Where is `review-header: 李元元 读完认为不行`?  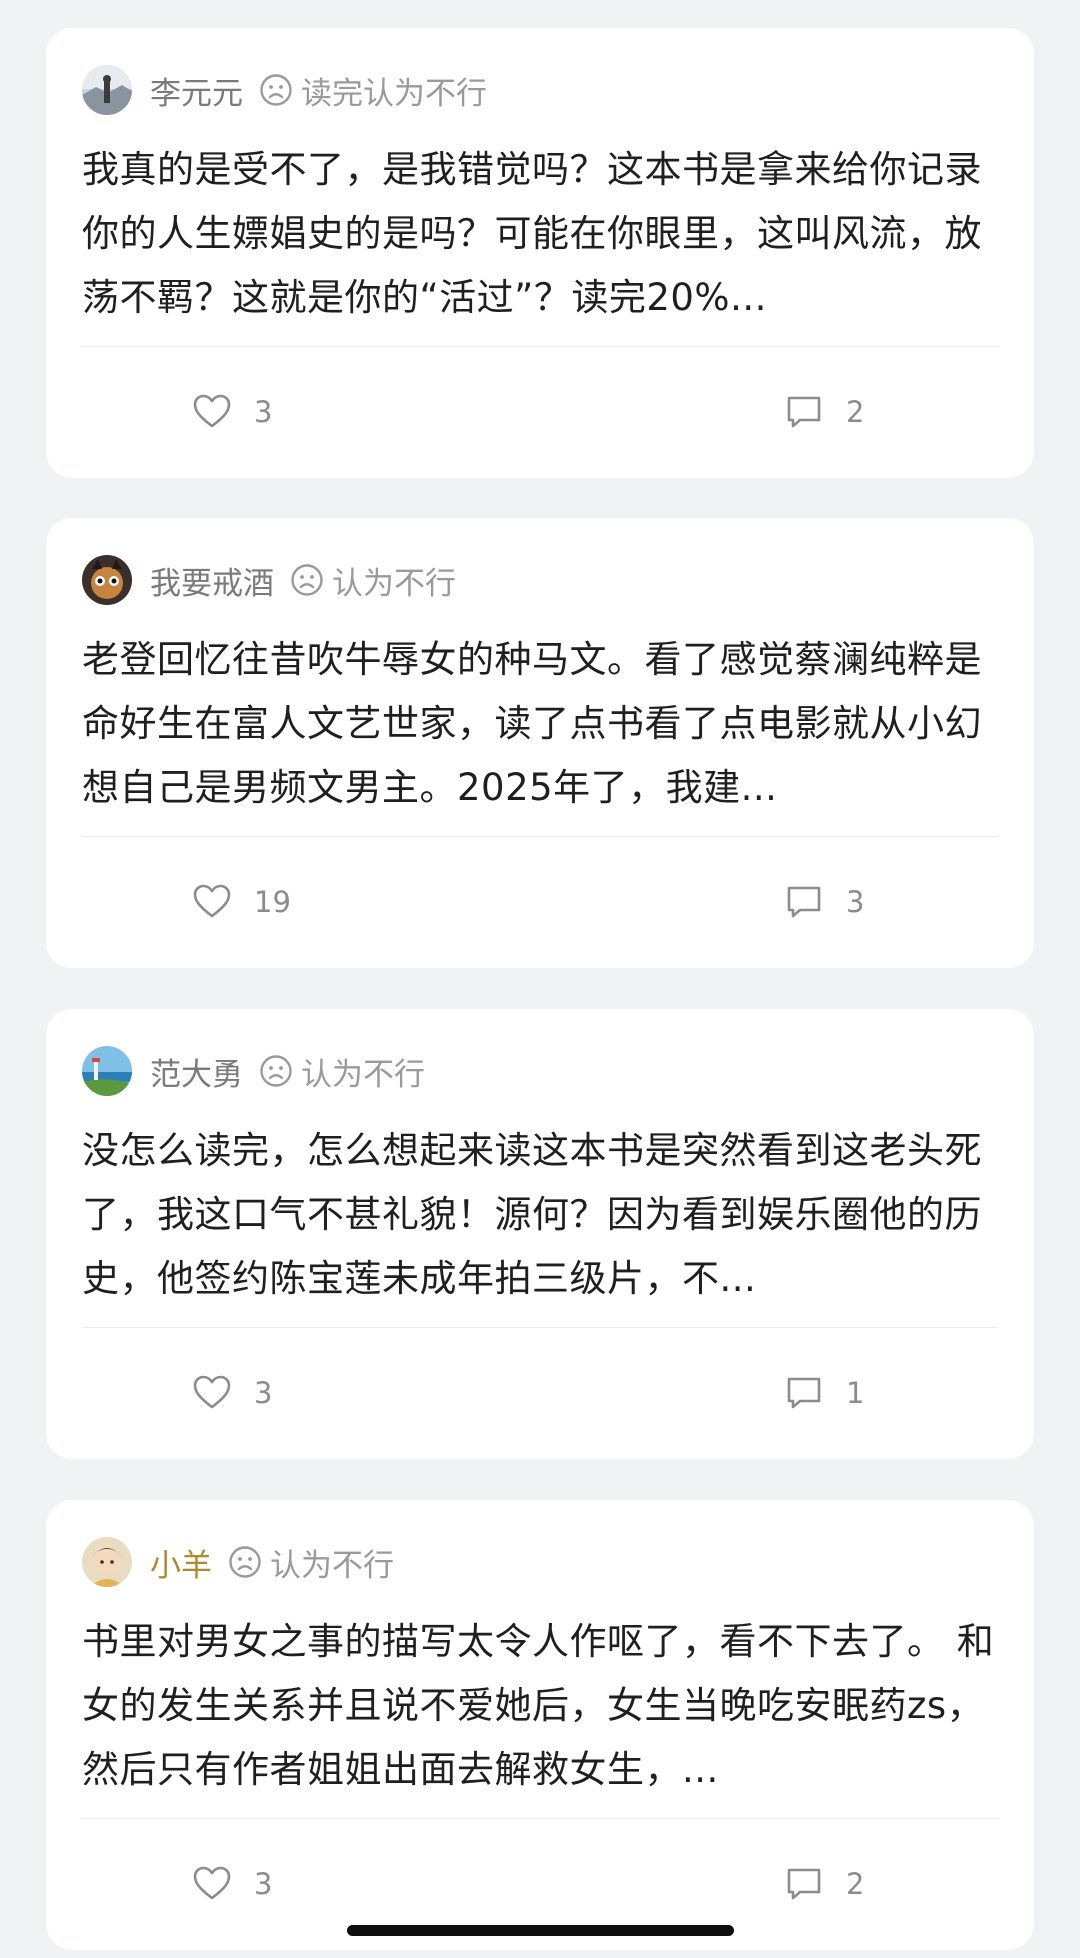 review-header: 李元元 读完认为不行 is located at coordinates (284, 90).